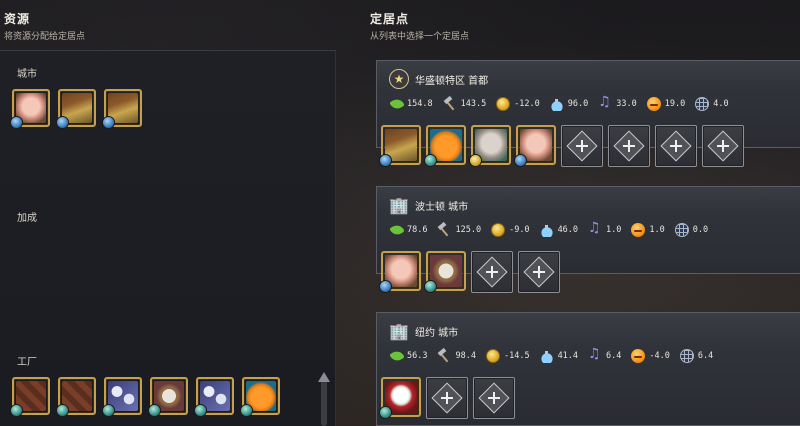 This screenshot has width=800, height=426. I want to click on settlement-card-newyork: 🏢 纽约 城市 56.3 98.4 -14.5 41.4 6.4 -4.0 6.4, so click(588, 369).